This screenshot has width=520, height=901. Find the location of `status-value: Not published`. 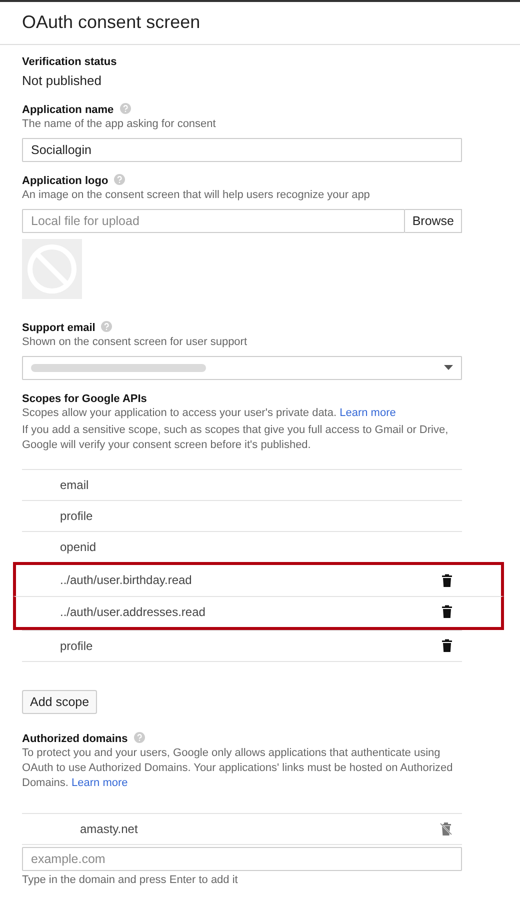

status-value: Not published is located at coordinates (62, 81).